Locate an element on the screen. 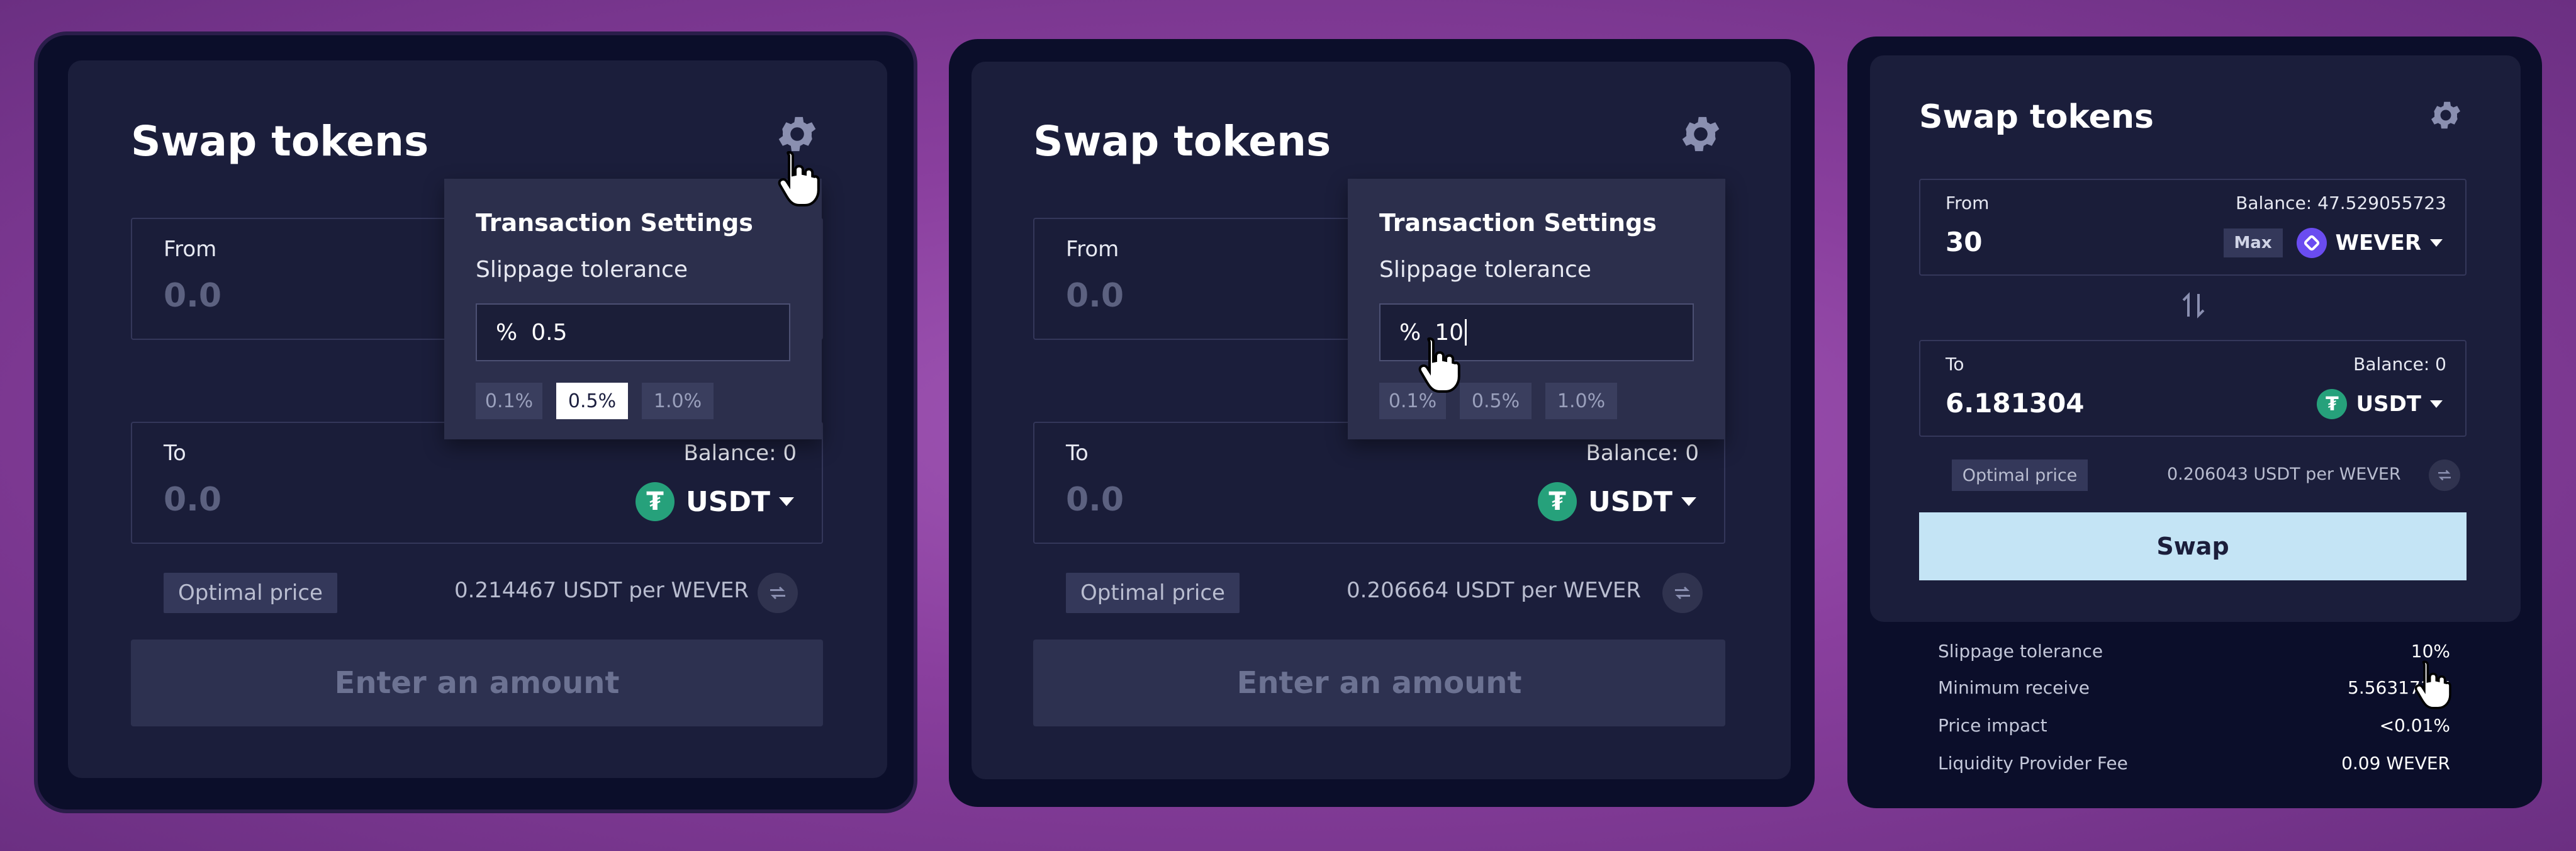 The image size is (2576, 851). detail-label-price-impact: Price impact is located at coordinates (1992, 725).